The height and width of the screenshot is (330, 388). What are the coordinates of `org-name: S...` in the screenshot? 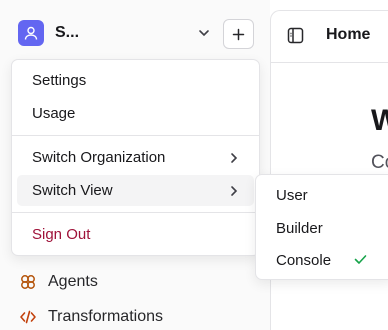 It's located at (67, 32).